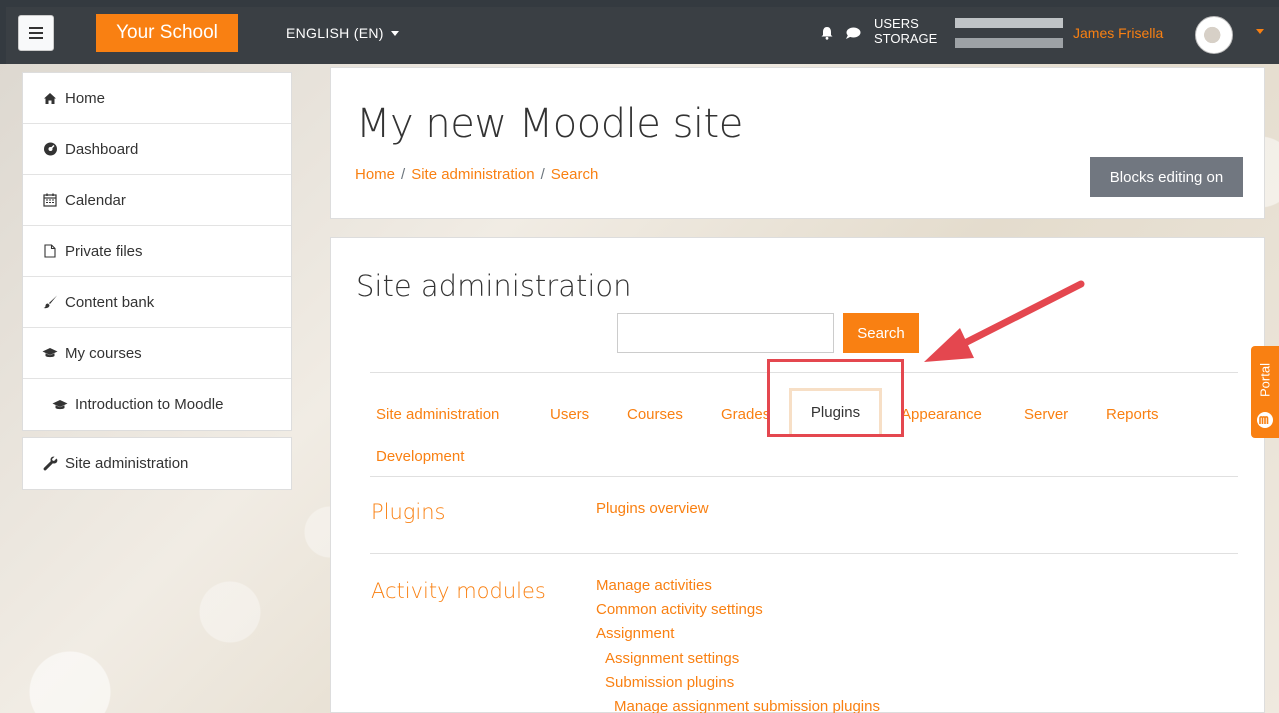 The image size is (1279, 713). I want to click on dashboard-icon, so click(50, 149).